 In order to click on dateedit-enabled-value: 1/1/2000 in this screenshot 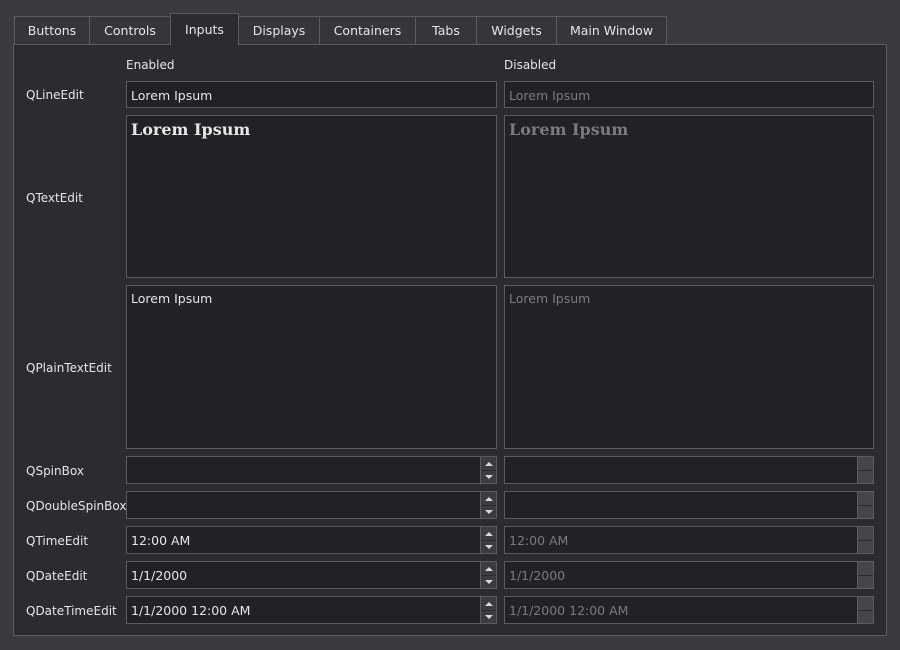, I will do `click(159, 575)`.